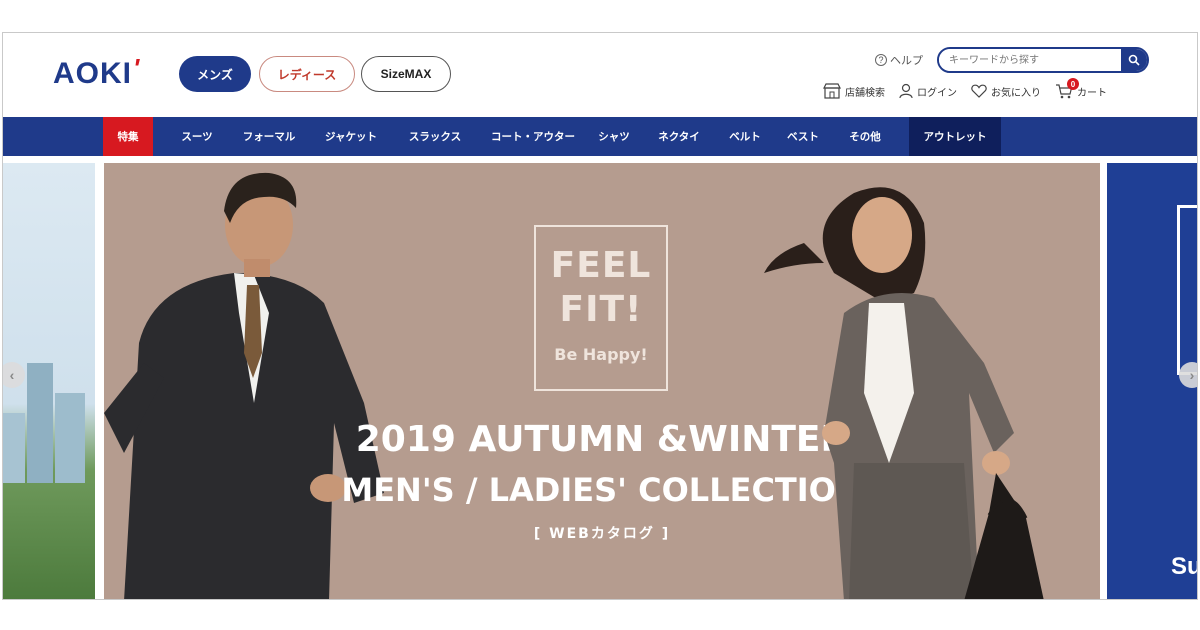 This screenshot has height=630, width=1200. I want to click on help-link: ? ヘルプ, so click(899, 60).